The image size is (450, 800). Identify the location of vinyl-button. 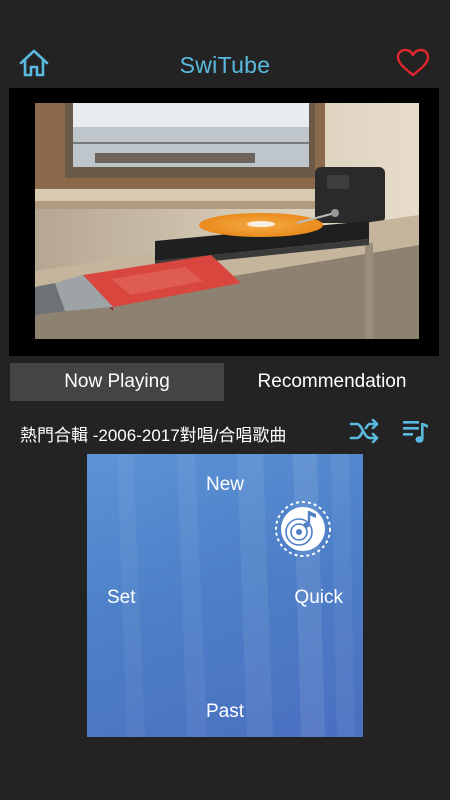
(303, 529).